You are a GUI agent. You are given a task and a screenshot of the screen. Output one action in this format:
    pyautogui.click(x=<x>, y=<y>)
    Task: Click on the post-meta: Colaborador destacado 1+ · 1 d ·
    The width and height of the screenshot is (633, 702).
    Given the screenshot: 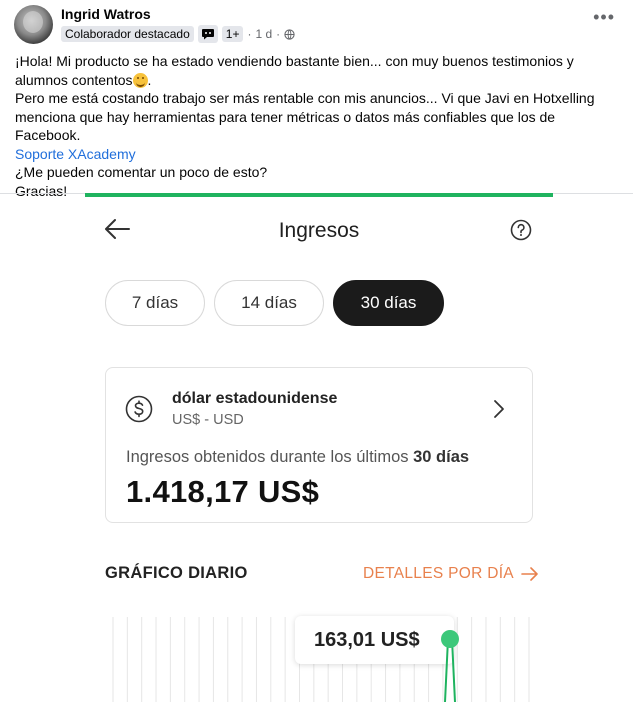 What is the action you would take?
    pyautogui.click(x=178, y=34)
    